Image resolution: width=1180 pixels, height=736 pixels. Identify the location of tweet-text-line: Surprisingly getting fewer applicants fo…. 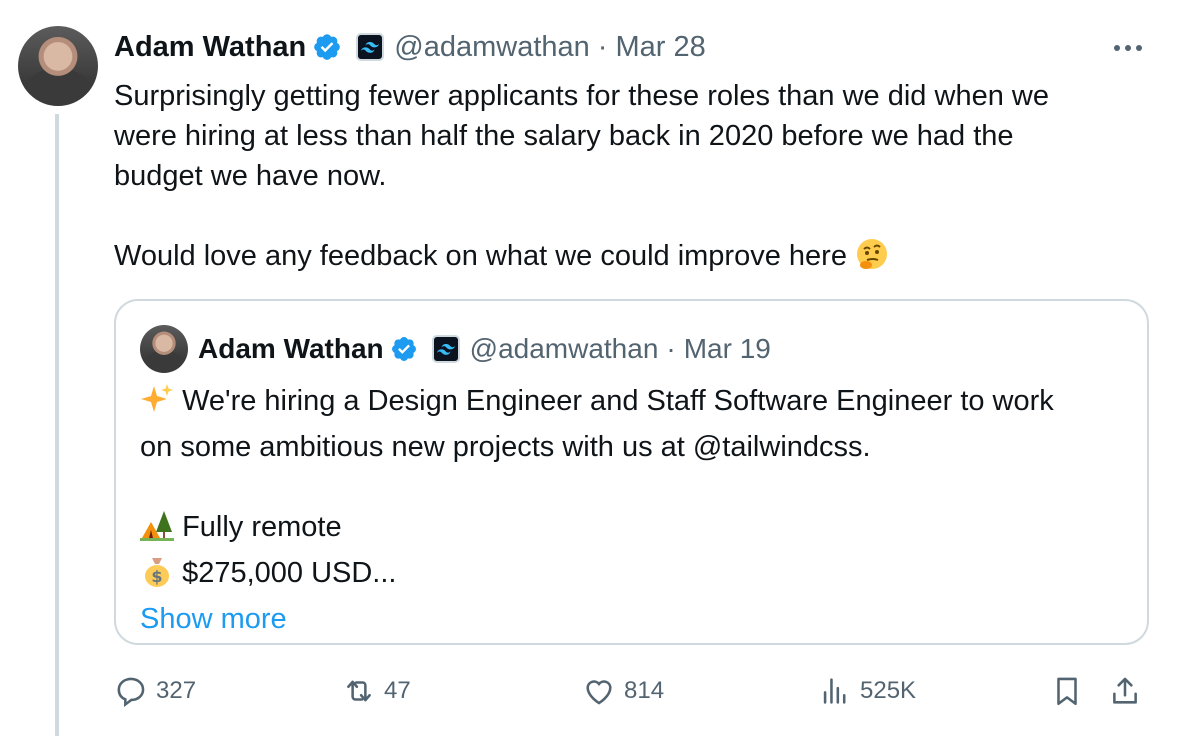
(581, 96).